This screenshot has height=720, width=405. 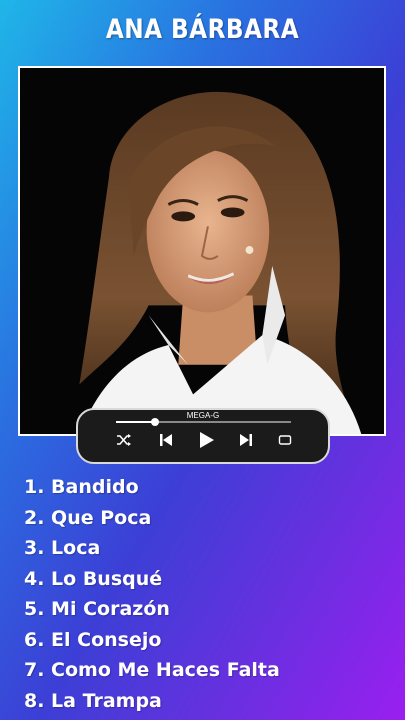 I want to click on music-player-controls: MEGA-G, so click(x=203, y=436).